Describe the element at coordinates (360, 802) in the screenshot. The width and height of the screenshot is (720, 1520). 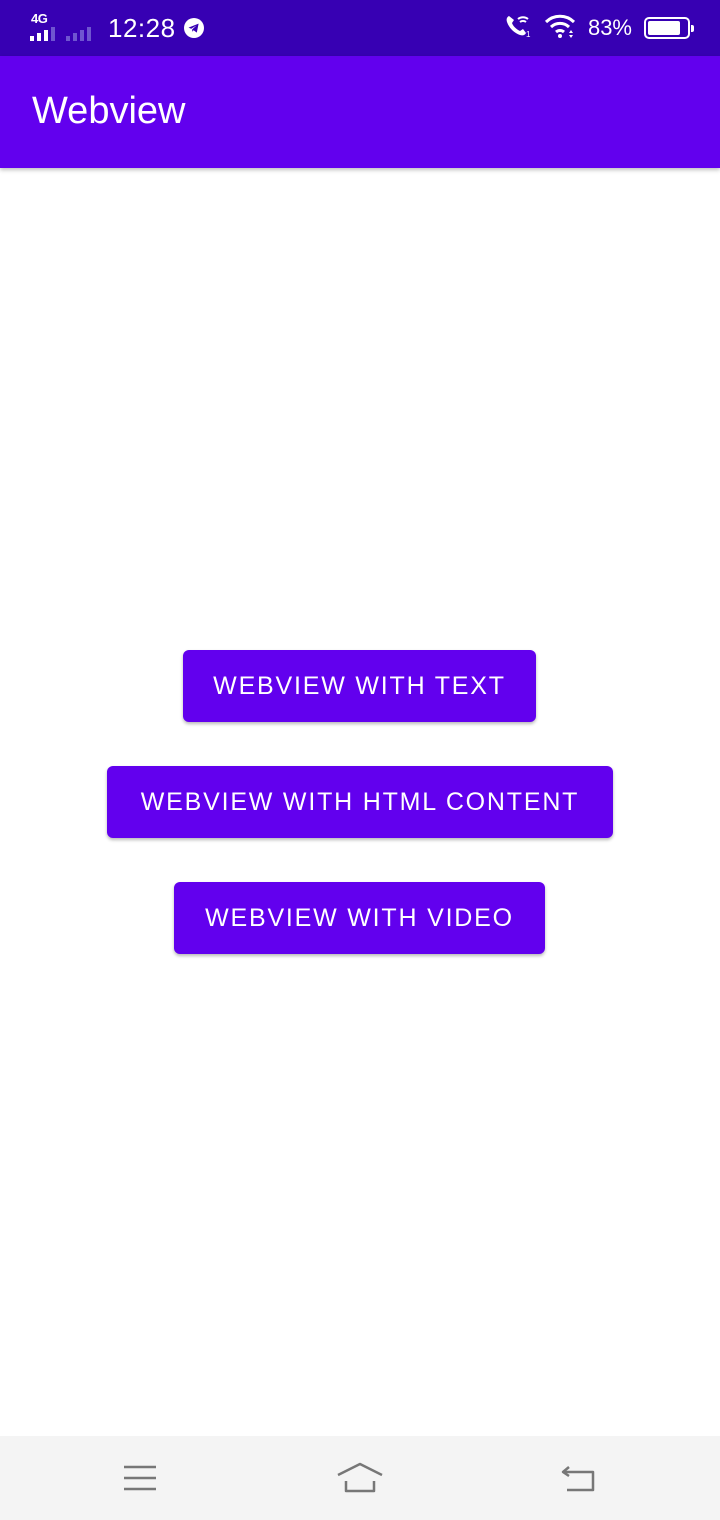
I see `webview-with-html-content-button: WEBVIEW WITH HTML CONTENT` at that location.